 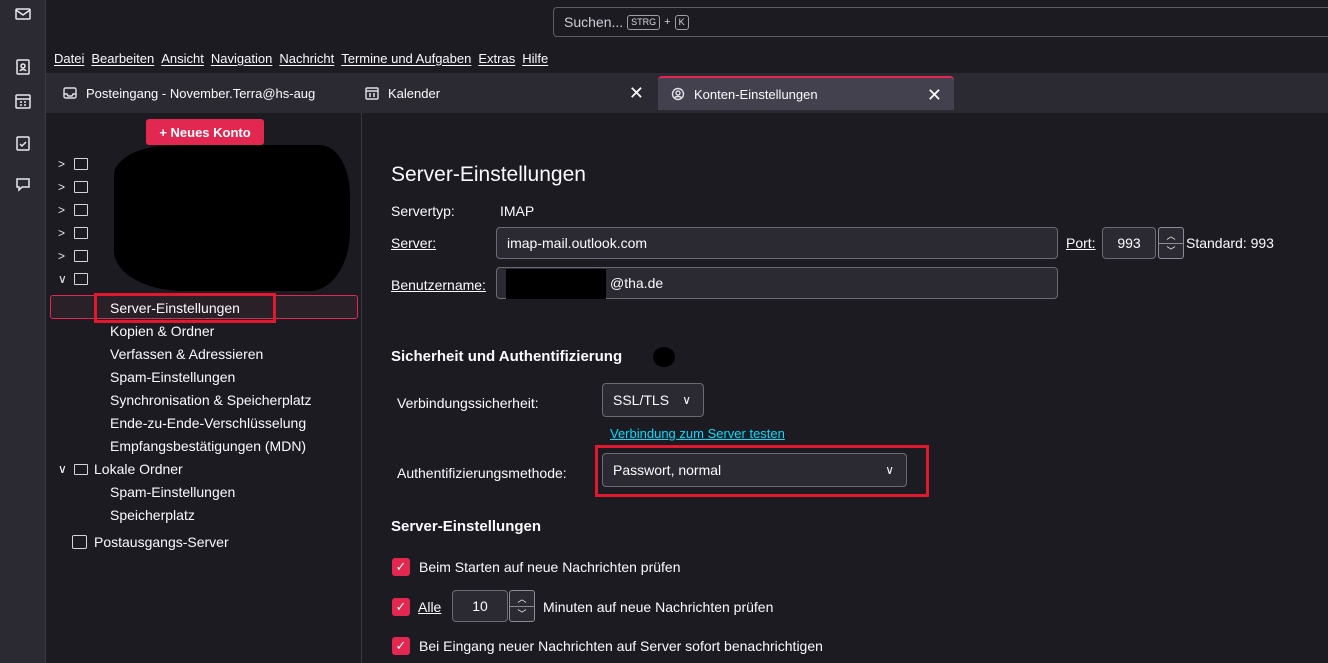 I want to click on shortcut-key-k: K, so click(x=681, y=22).